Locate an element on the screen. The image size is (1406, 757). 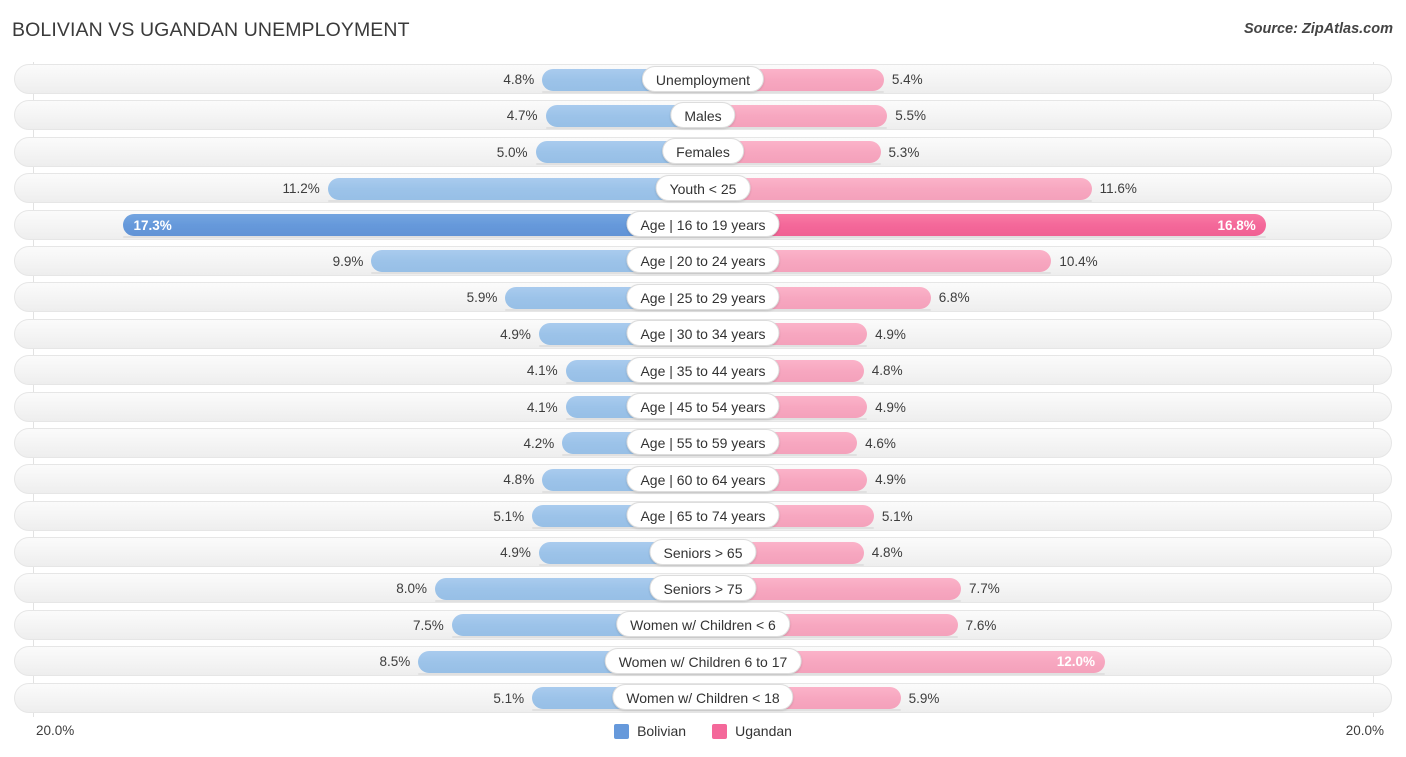
row-label-pill: Age | 30 to 34 years is located at coordinates (703, 333).